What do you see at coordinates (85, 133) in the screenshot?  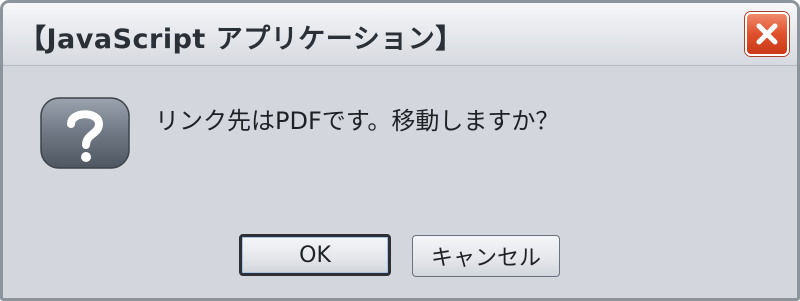 I see `question-icon` at bounding box center [85, 133].